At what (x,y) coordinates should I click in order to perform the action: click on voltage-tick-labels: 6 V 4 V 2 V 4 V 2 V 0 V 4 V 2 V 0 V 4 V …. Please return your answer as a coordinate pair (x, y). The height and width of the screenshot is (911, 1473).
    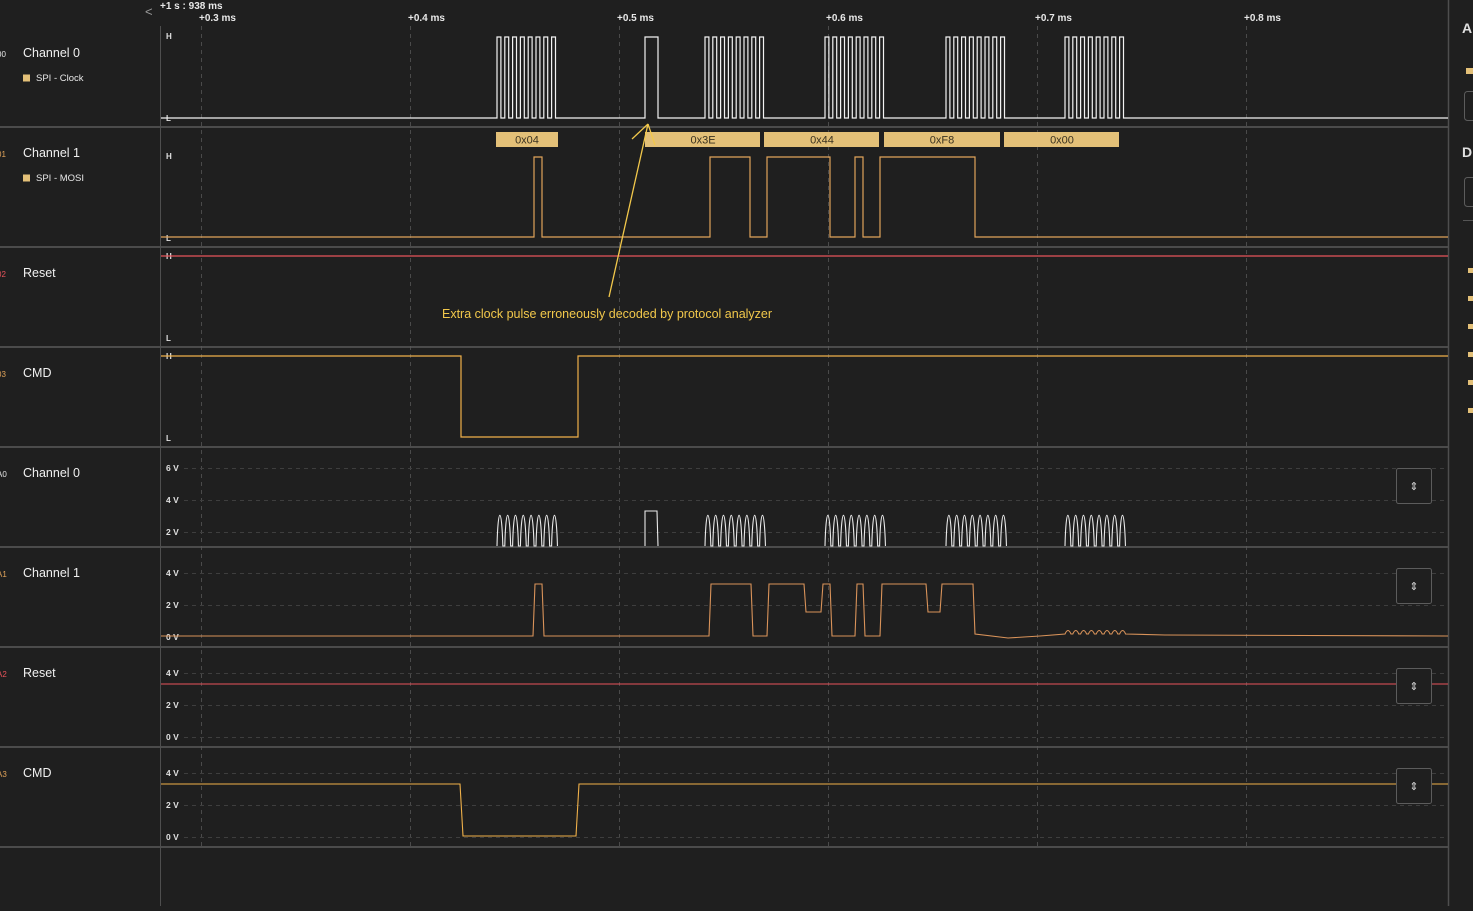
    Looking at the image, I should click on (172, 652).